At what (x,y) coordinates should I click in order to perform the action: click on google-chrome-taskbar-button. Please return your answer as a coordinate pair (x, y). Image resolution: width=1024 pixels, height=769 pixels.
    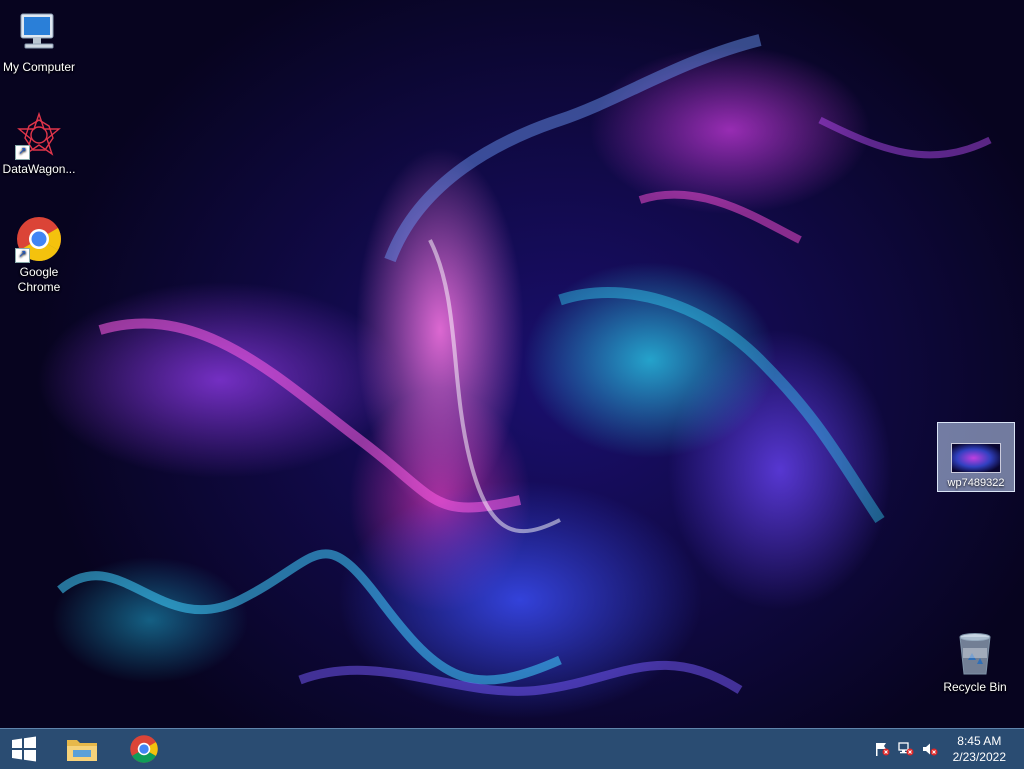
    Looking at the image, I should click on (144, 749).